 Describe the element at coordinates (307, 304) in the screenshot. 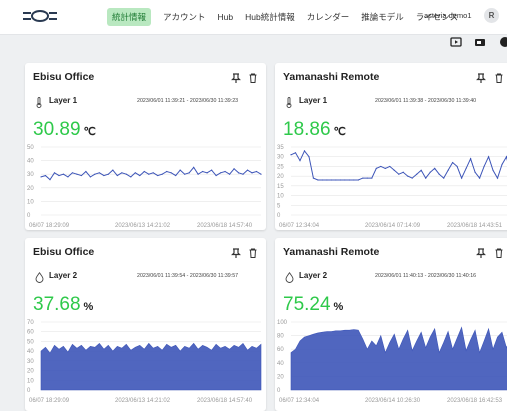

I see `value-number: 75.24` at that location.